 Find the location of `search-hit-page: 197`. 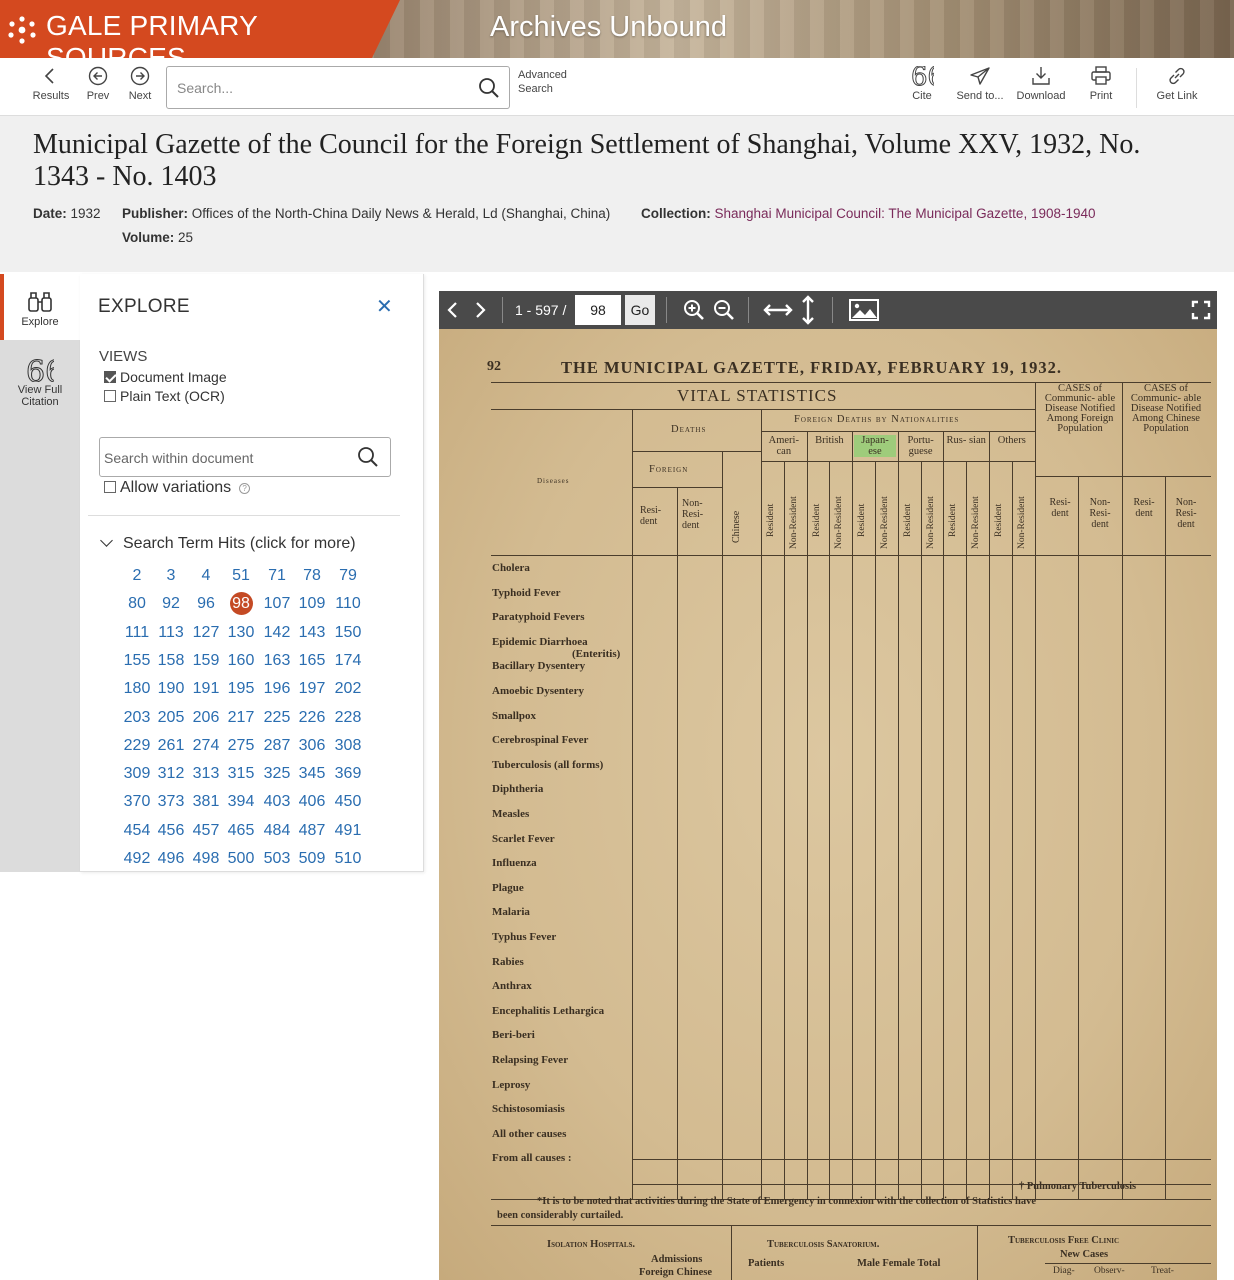

search-hit-page: 197 is located at coordinates (312, 689).